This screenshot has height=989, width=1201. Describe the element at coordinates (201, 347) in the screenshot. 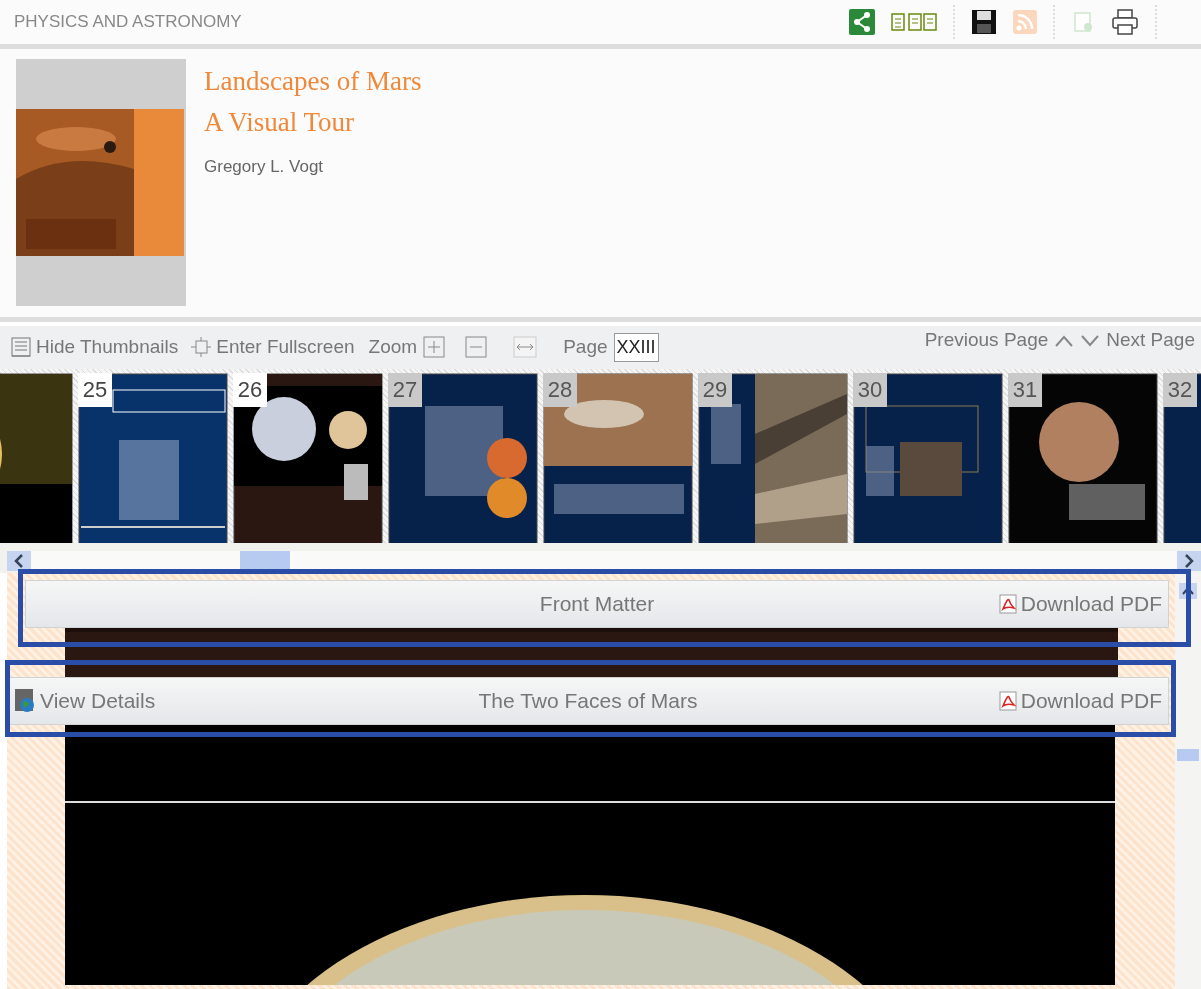

I see `fullscreen-icon` at that location.